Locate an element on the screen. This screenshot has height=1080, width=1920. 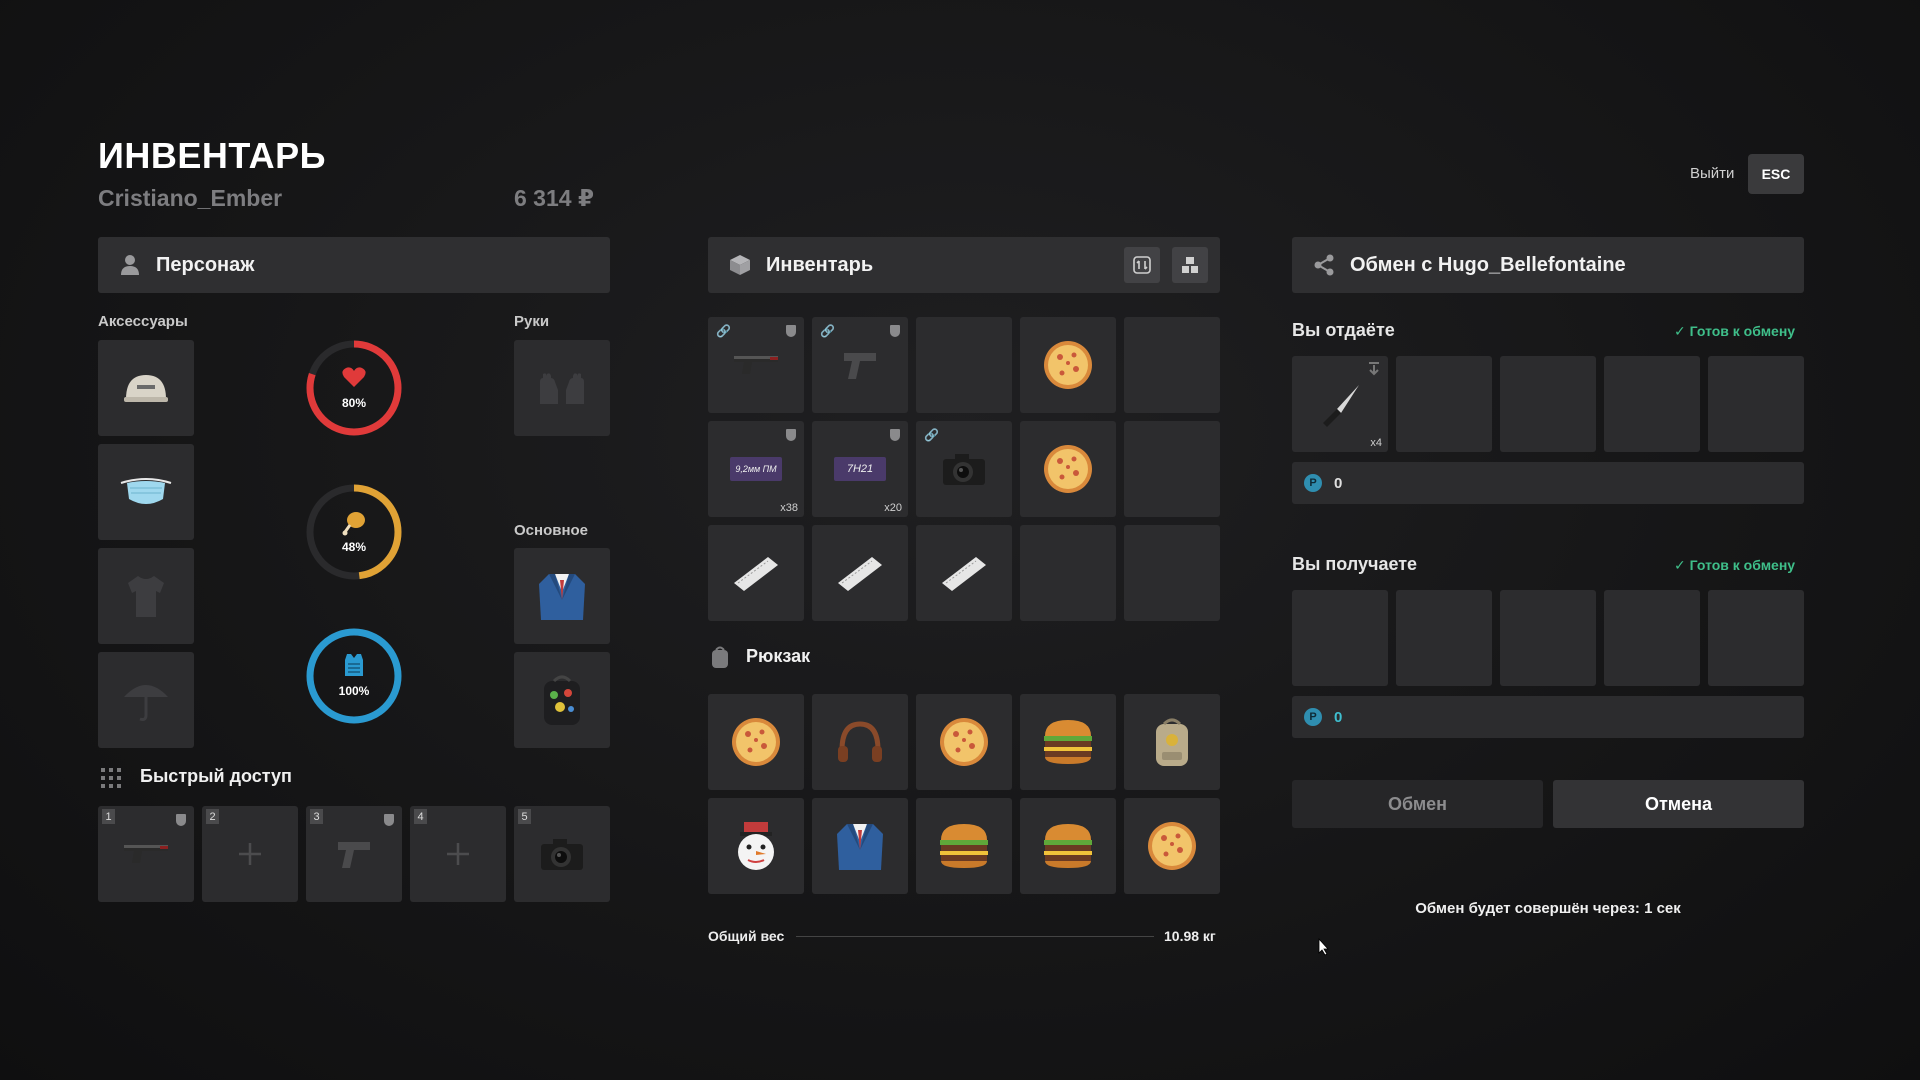
main-slot-backpack is located at coordinates (562, 700).